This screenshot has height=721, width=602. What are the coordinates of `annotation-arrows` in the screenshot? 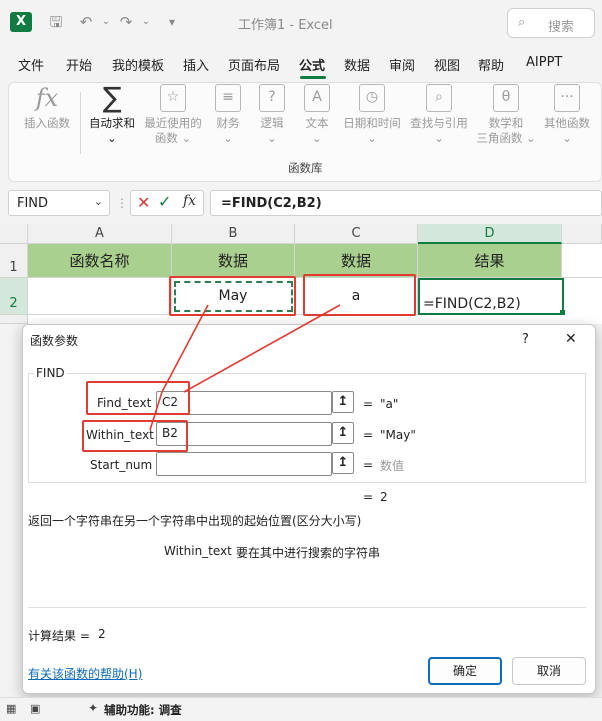 It's located at (245, 367).